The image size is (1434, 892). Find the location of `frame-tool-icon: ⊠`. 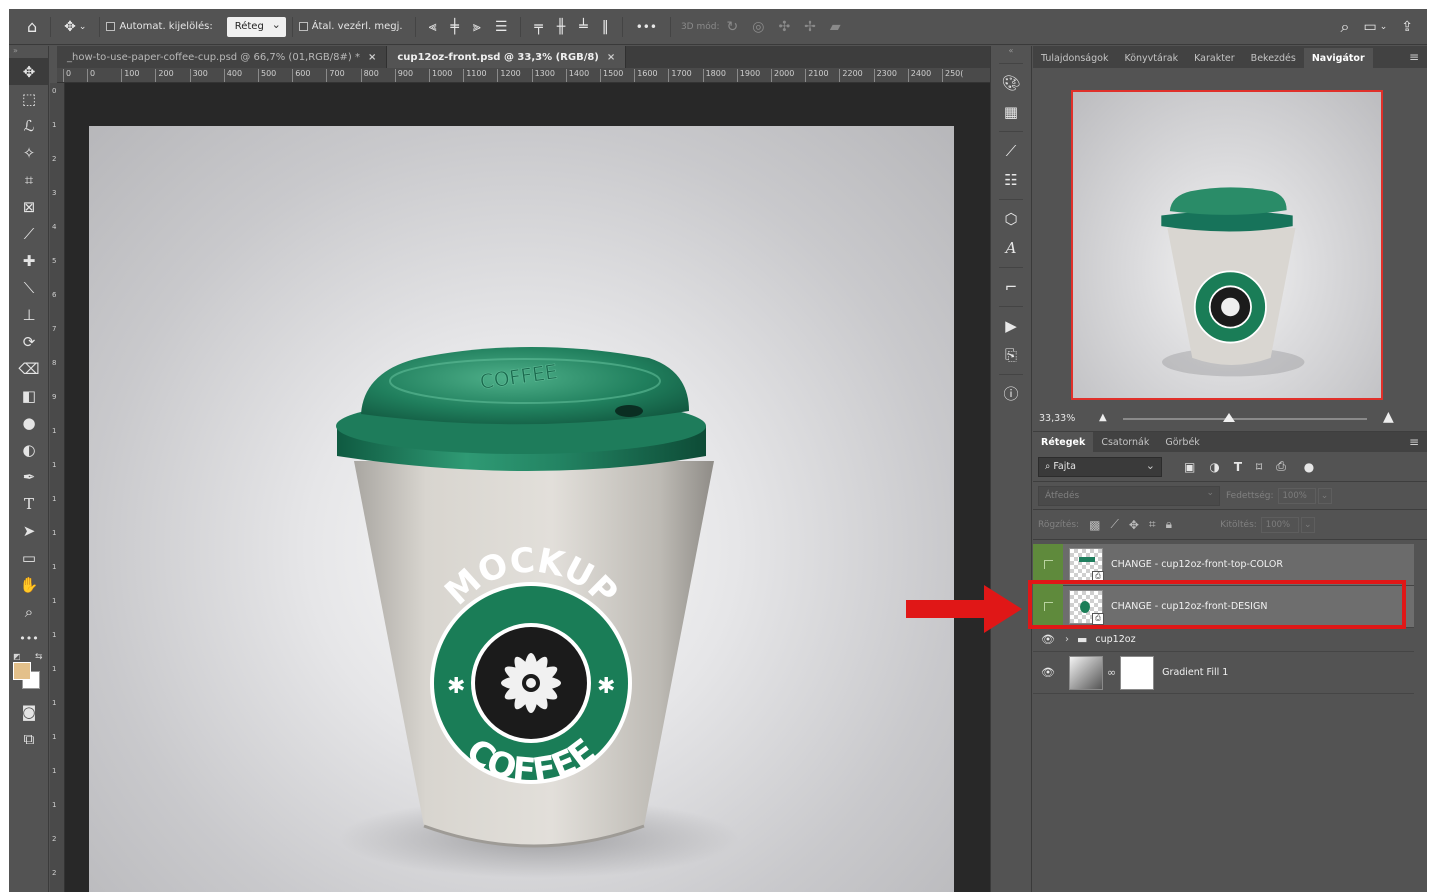

frame-tool-icon: ⊠ is located at coordinates (29, 206).